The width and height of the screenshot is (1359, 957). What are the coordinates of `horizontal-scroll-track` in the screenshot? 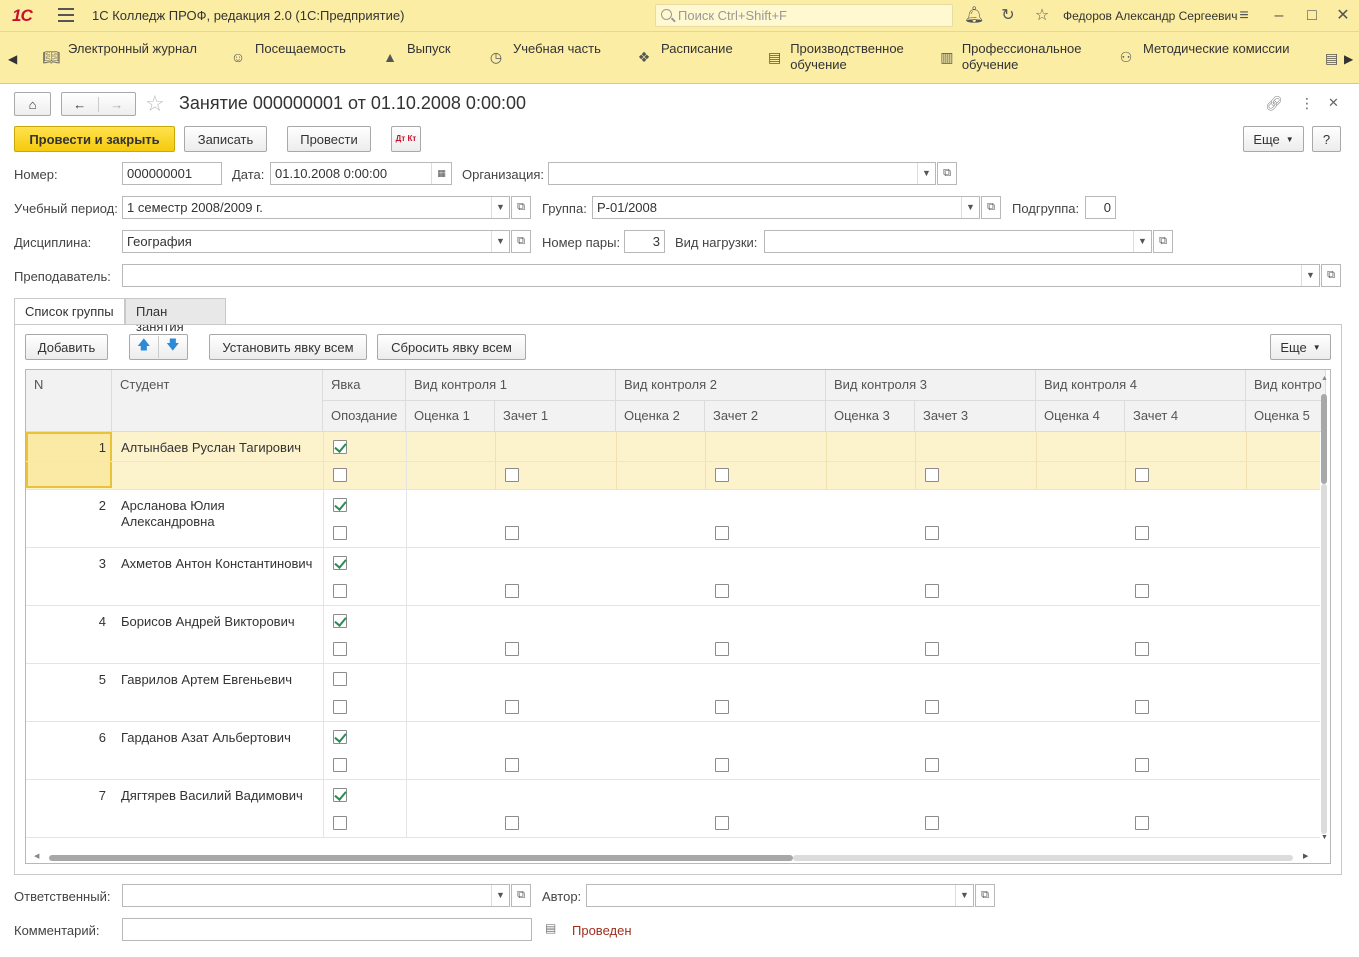 It's located at (1043, 858).